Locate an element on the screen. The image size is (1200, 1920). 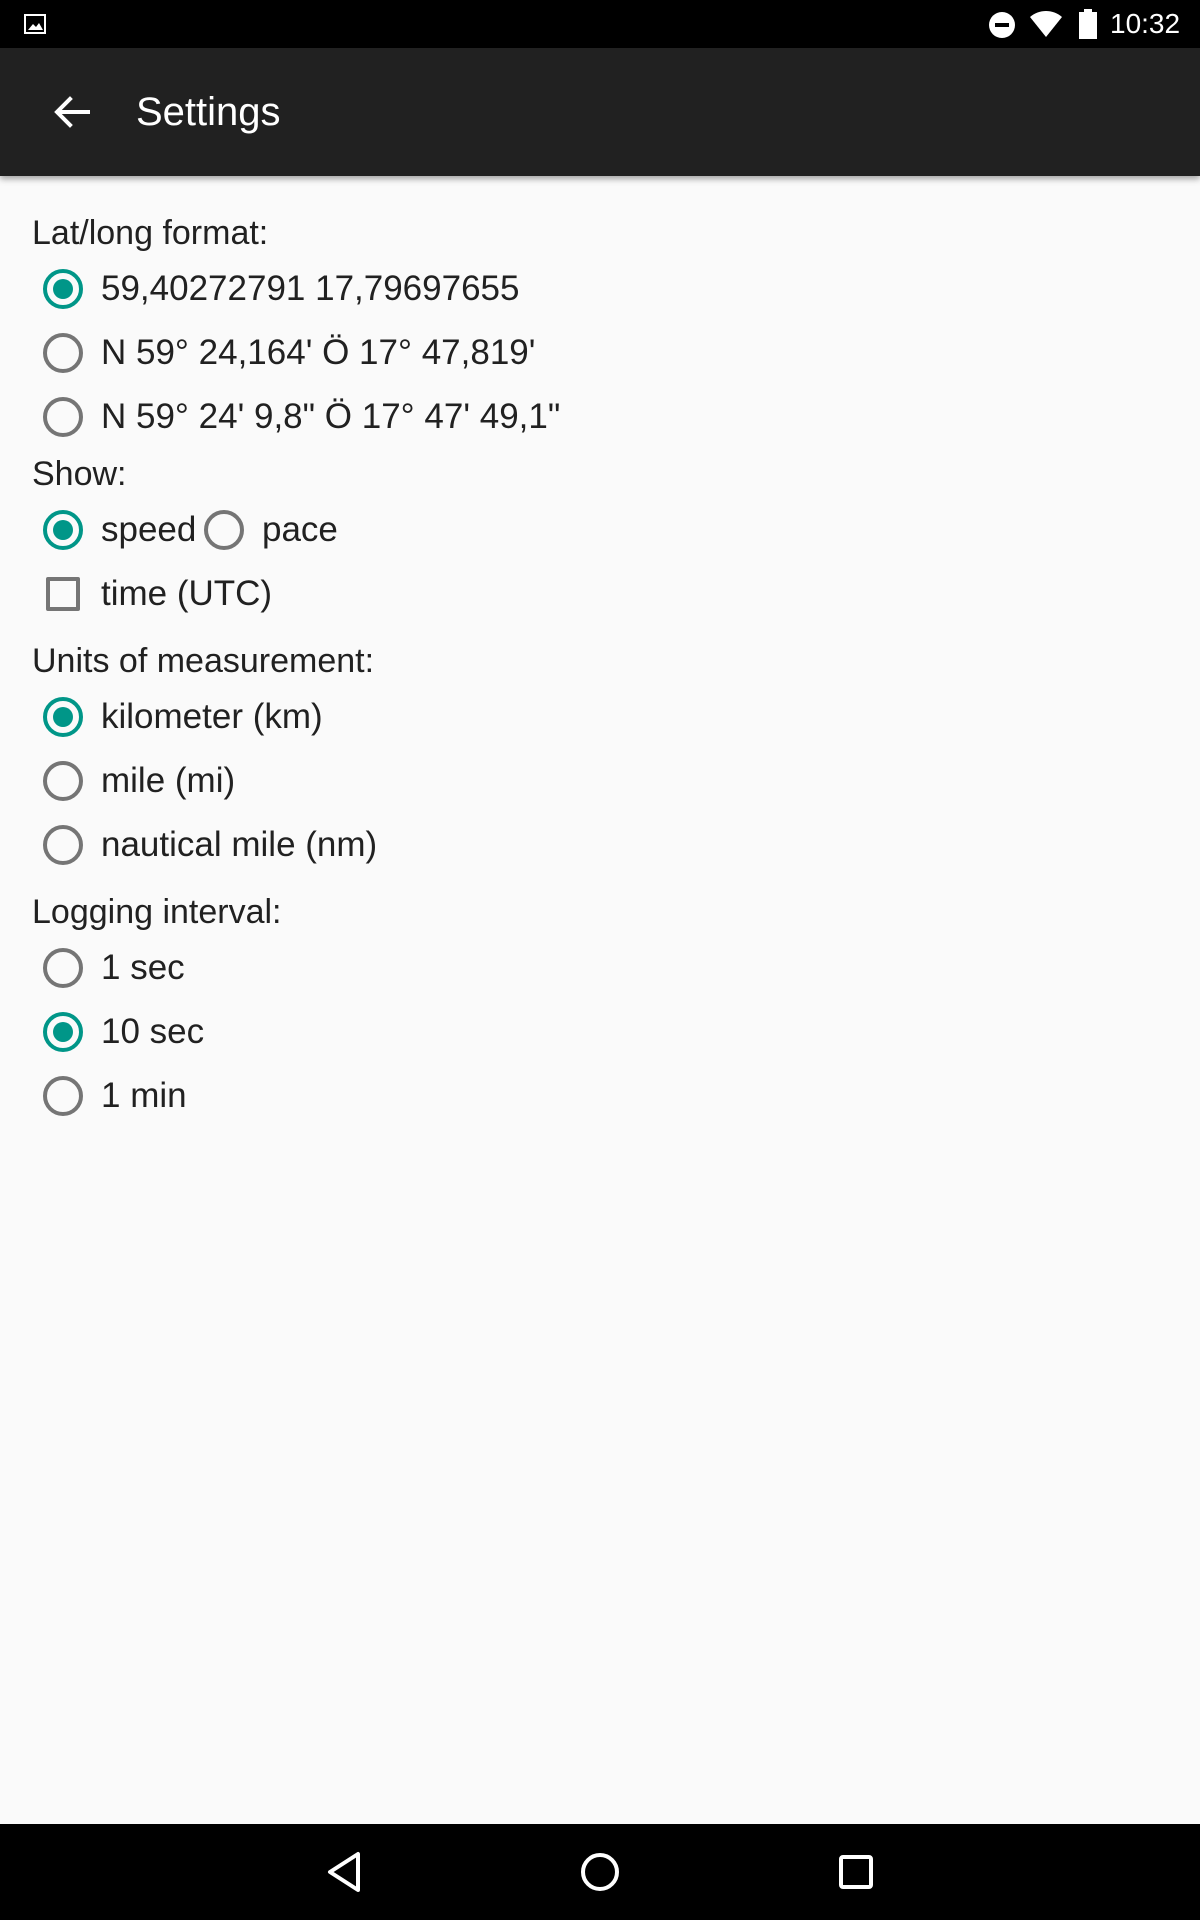
units-label: Units of measurement: is located at coordinates (203, 661).